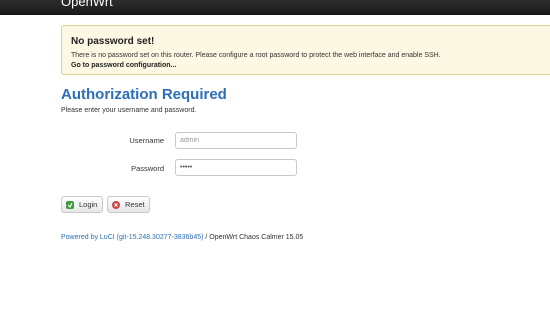 This screenshot has width=550, height=327. I want to click on firmware-version: OpenWrt Chaos Calmer 15.05, so click(256, 237).